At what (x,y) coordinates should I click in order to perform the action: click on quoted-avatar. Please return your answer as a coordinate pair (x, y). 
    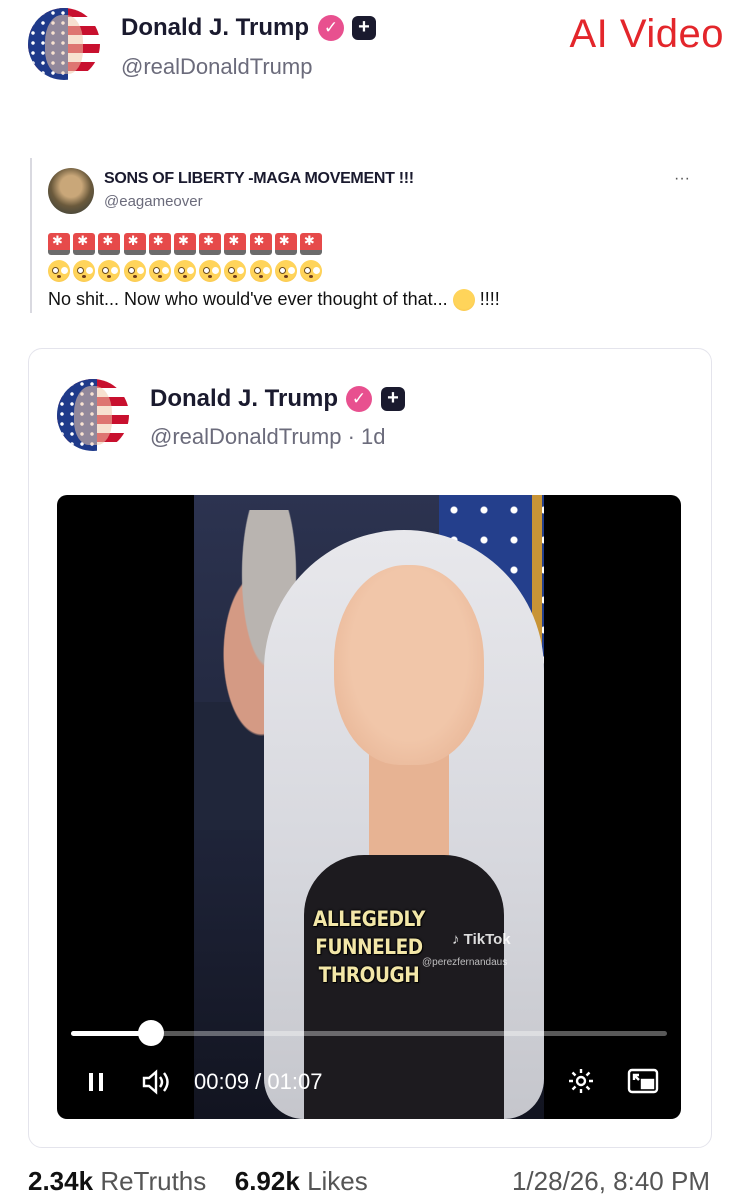
    Looking at the image, I should click on (71, 191).